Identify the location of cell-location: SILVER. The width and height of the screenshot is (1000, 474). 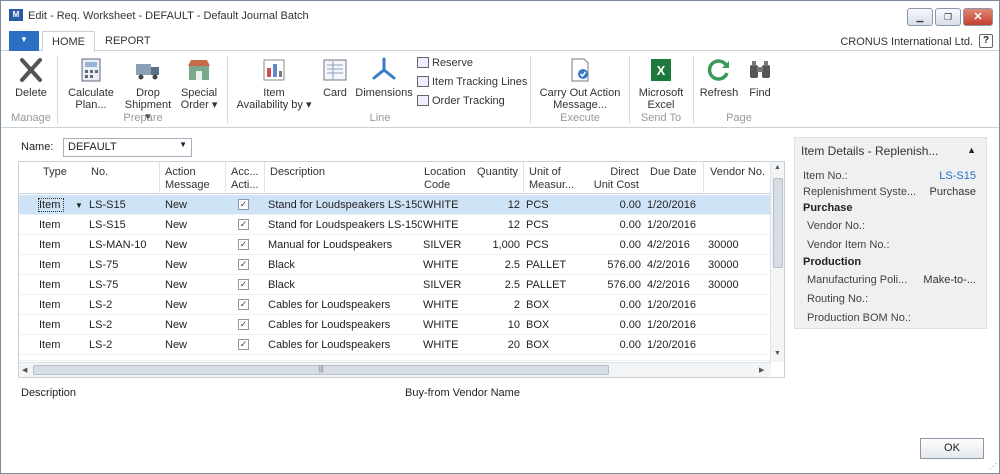
(448, 245).